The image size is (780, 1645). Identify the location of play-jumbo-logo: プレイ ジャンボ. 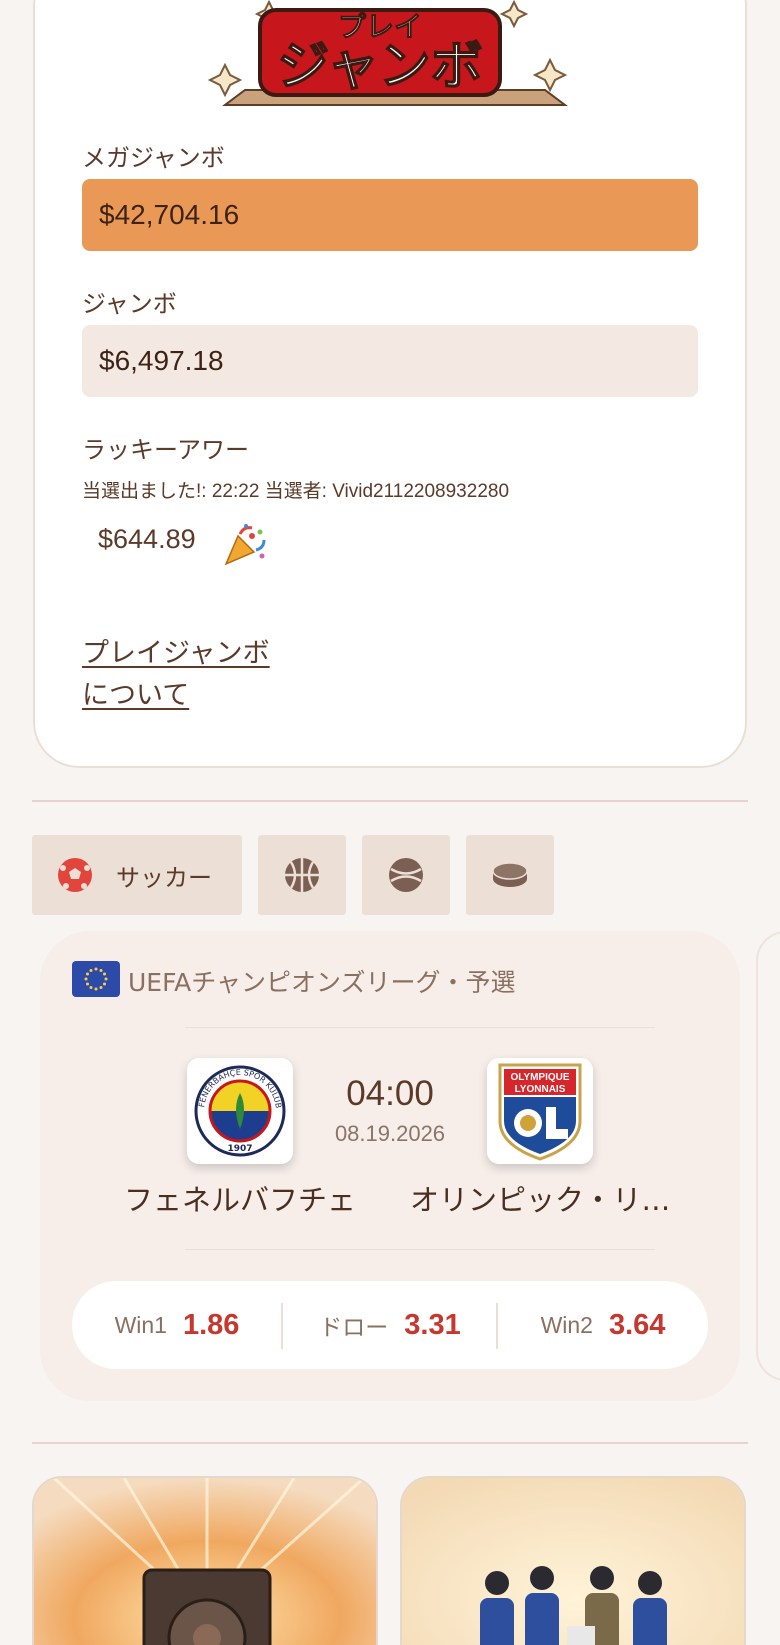
(387, 53).